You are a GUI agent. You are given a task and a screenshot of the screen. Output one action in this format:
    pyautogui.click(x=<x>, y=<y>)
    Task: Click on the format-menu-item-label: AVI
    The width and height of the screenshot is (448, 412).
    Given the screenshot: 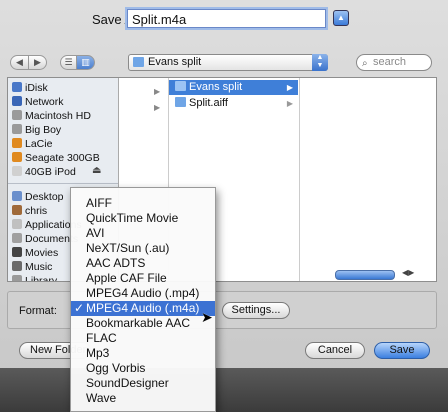 What is the action you would take?
    pyautogui.click(x=95, y=233)
    